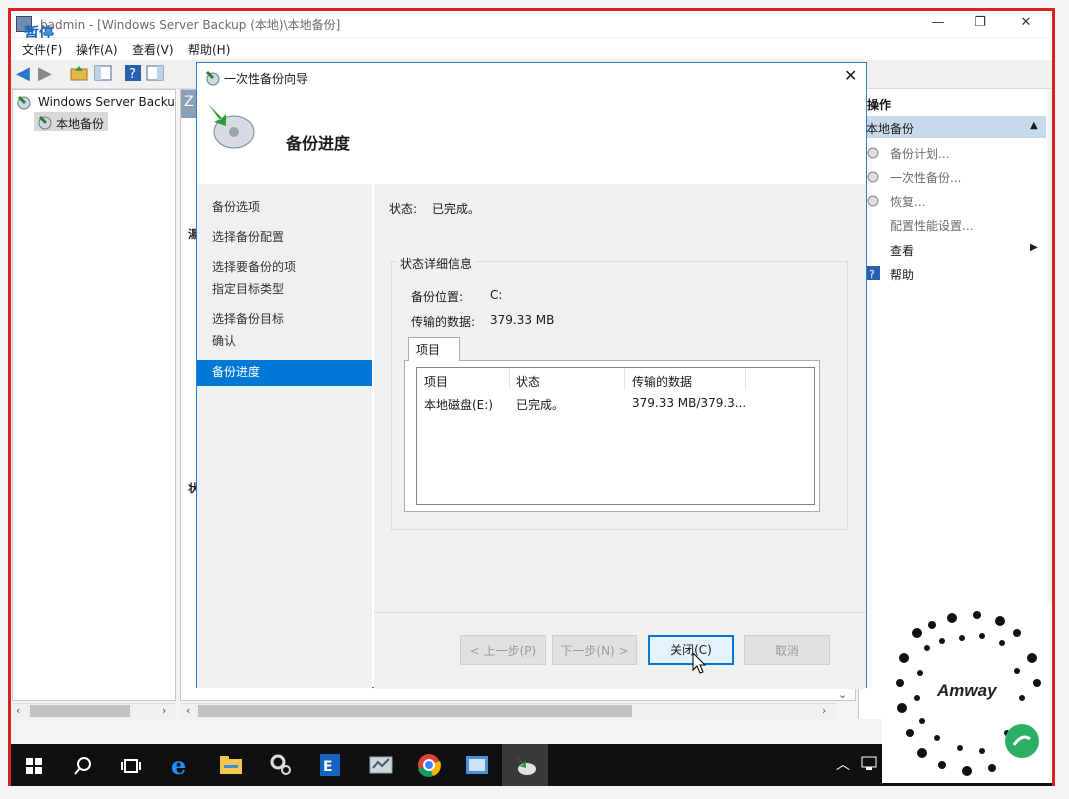 This screenshot has width=1069, height=799. I want to click on schedule-icon, so click(873, 154).